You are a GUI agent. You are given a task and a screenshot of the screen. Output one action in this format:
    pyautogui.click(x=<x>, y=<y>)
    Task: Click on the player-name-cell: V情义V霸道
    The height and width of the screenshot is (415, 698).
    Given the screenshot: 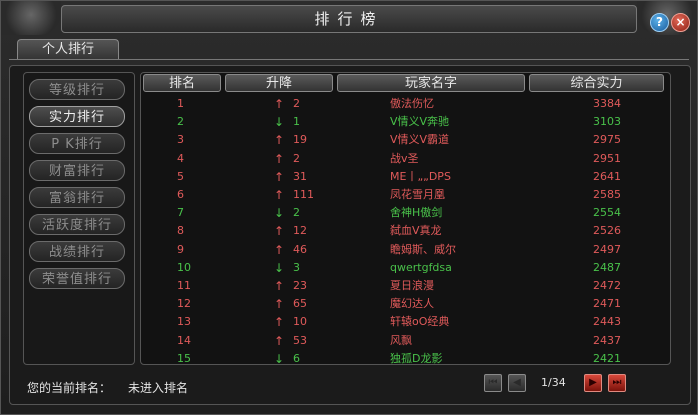 What is the action you would take?
    pyautogui.click(x=420, y=140)
    